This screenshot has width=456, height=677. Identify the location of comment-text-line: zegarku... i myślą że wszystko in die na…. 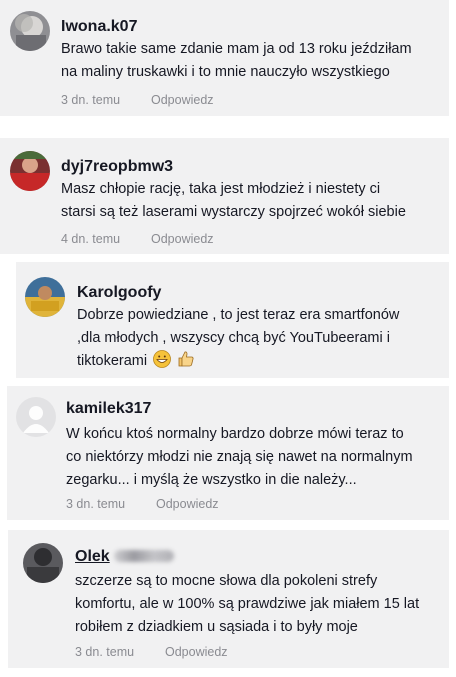
(211, 480).